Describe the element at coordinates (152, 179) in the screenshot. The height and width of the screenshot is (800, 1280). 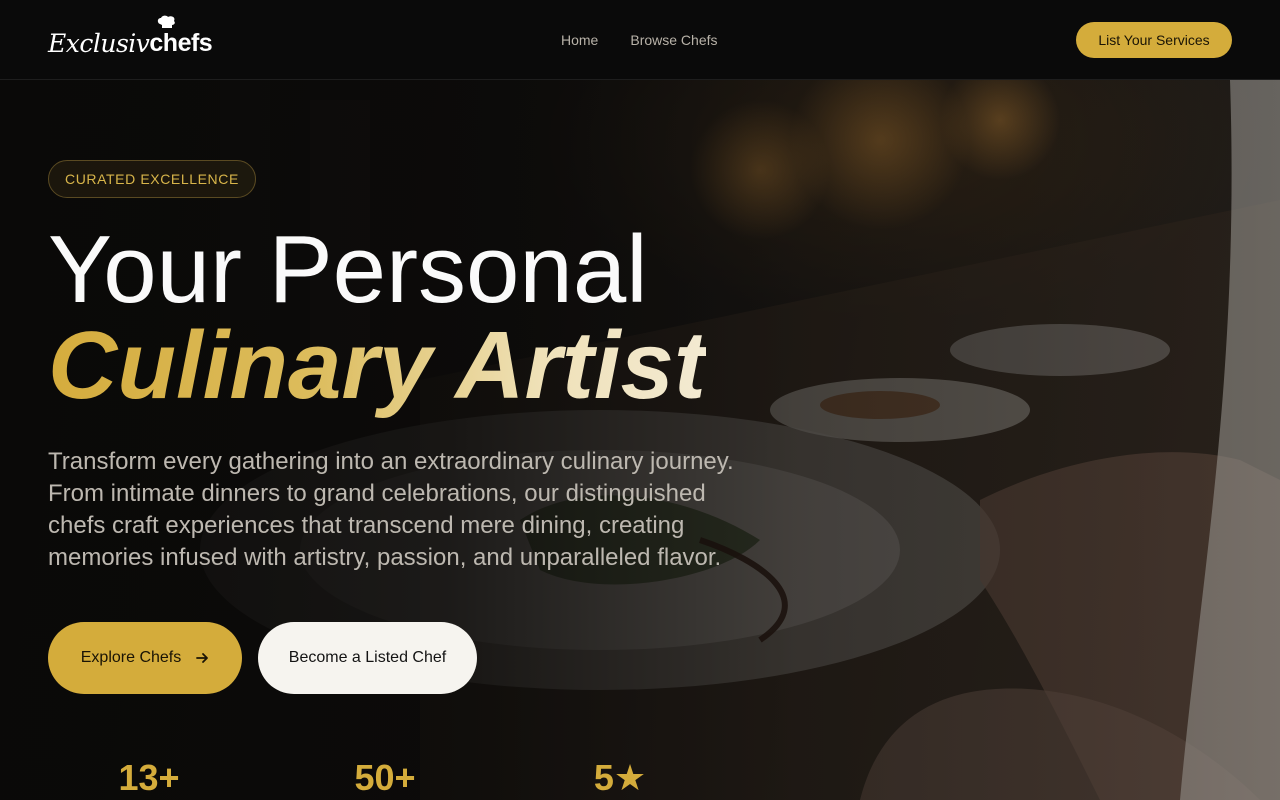
I see `curated-excellence-badge: CURATED EXCELLENCE` at that location.